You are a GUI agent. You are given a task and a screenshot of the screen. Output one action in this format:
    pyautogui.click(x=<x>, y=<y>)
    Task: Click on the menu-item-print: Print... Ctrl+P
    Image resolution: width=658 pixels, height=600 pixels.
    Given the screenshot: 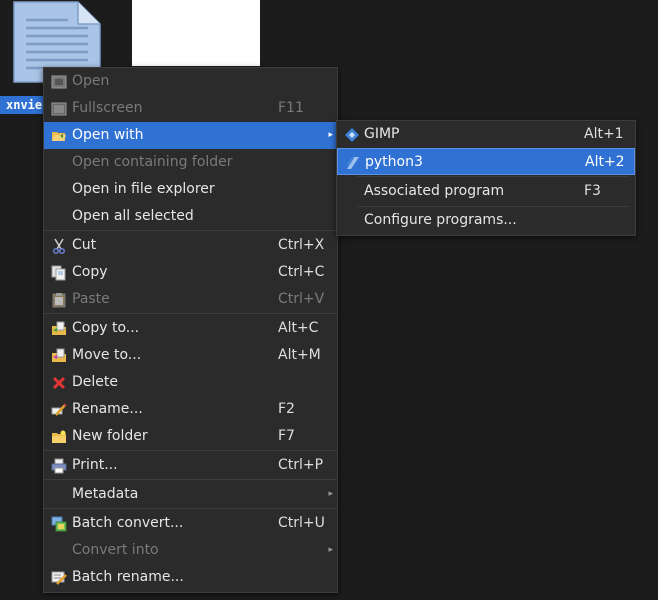 What is the action you would take?
    pyautogui.click(x=190, y=465)
    